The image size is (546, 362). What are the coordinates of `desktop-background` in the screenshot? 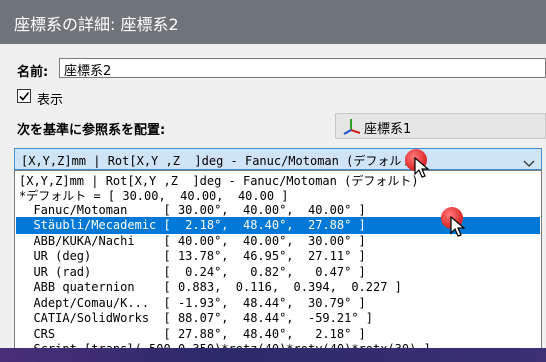 It's located at (273, 355).